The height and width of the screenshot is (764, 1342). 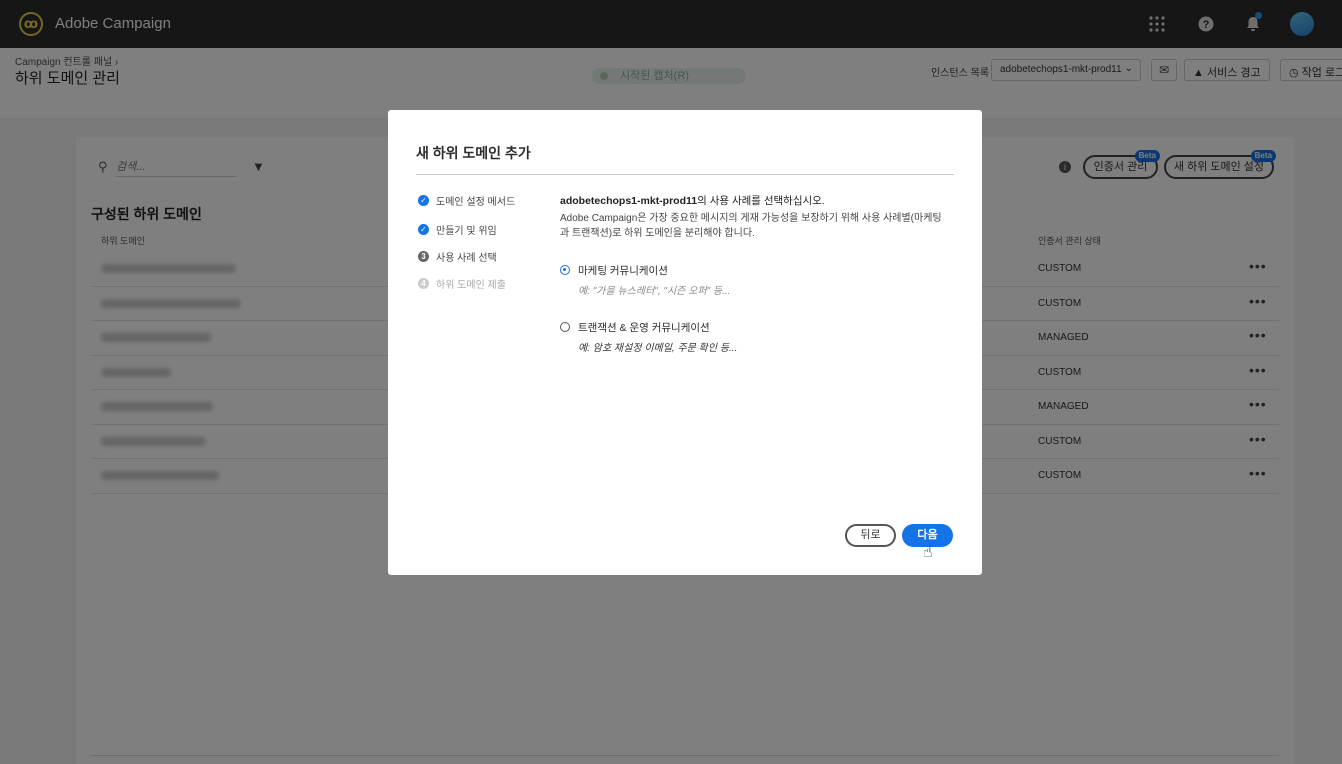 I want to click on step-create-delegate: ✓ 만들기 및 위임, so click(x=457, y=229).